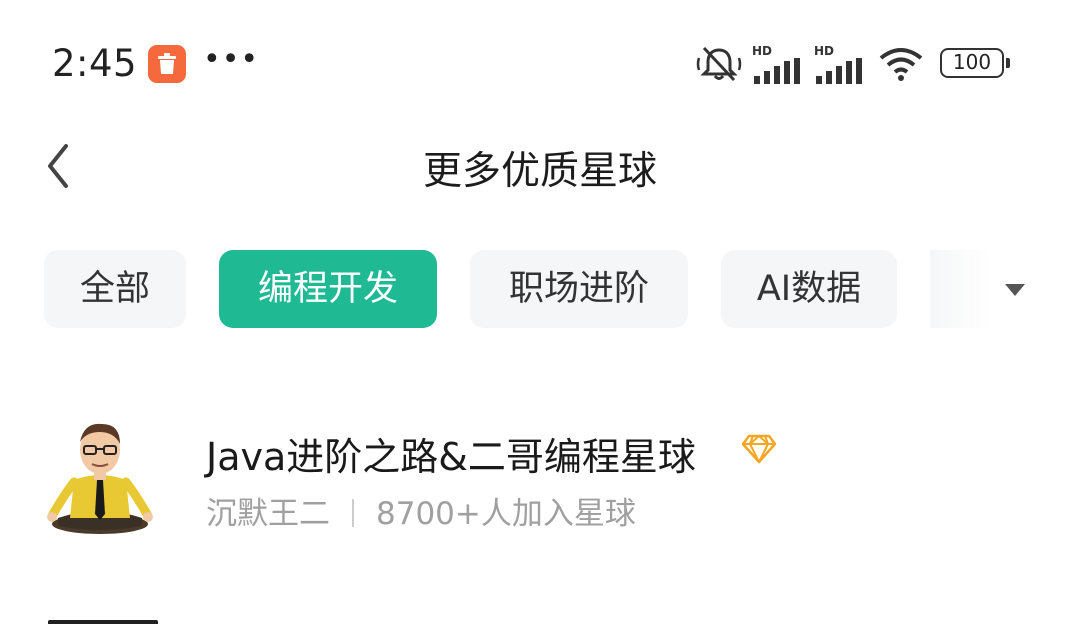 This screenshot has height=624, width=1080. What do you see at coordinates (95, 63) in the screenshot?
I see `status-time: 2:45` at bounding box center [95, 63].